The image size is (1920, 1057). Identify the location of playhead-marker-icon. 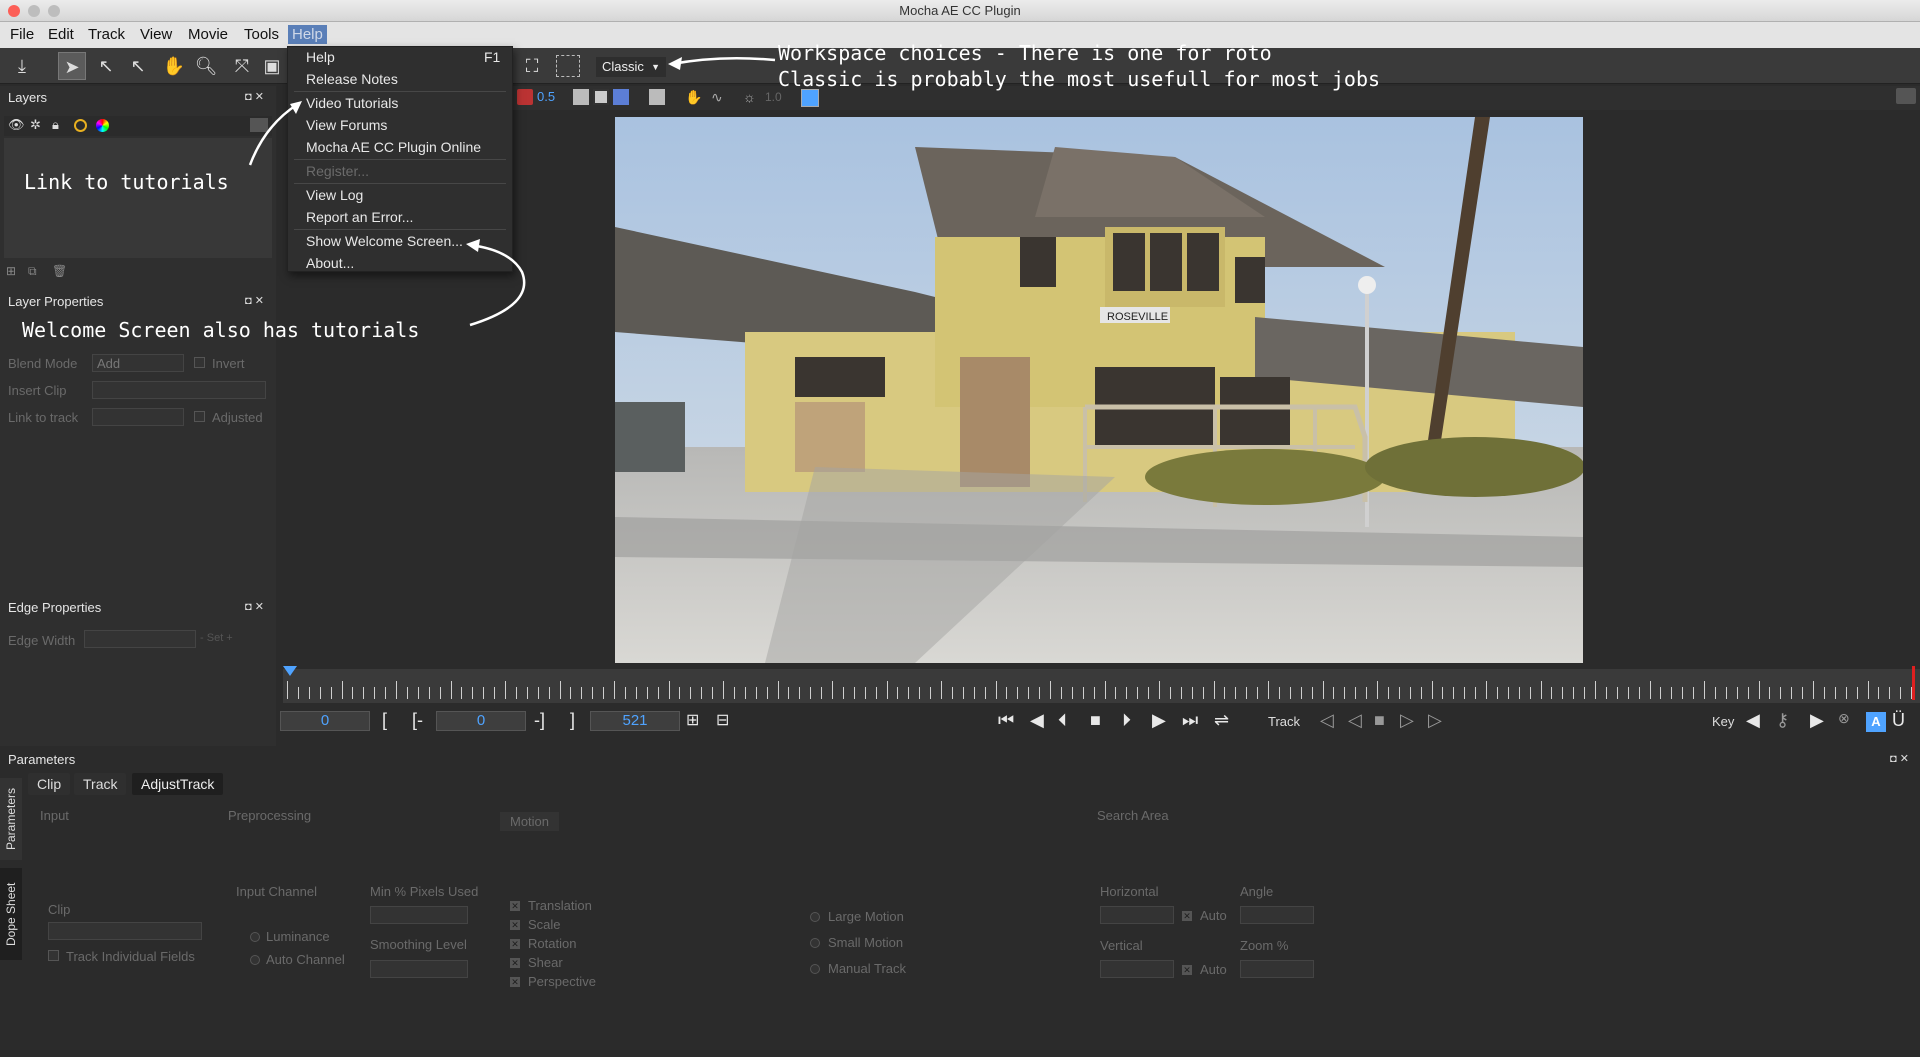
(290, 671).